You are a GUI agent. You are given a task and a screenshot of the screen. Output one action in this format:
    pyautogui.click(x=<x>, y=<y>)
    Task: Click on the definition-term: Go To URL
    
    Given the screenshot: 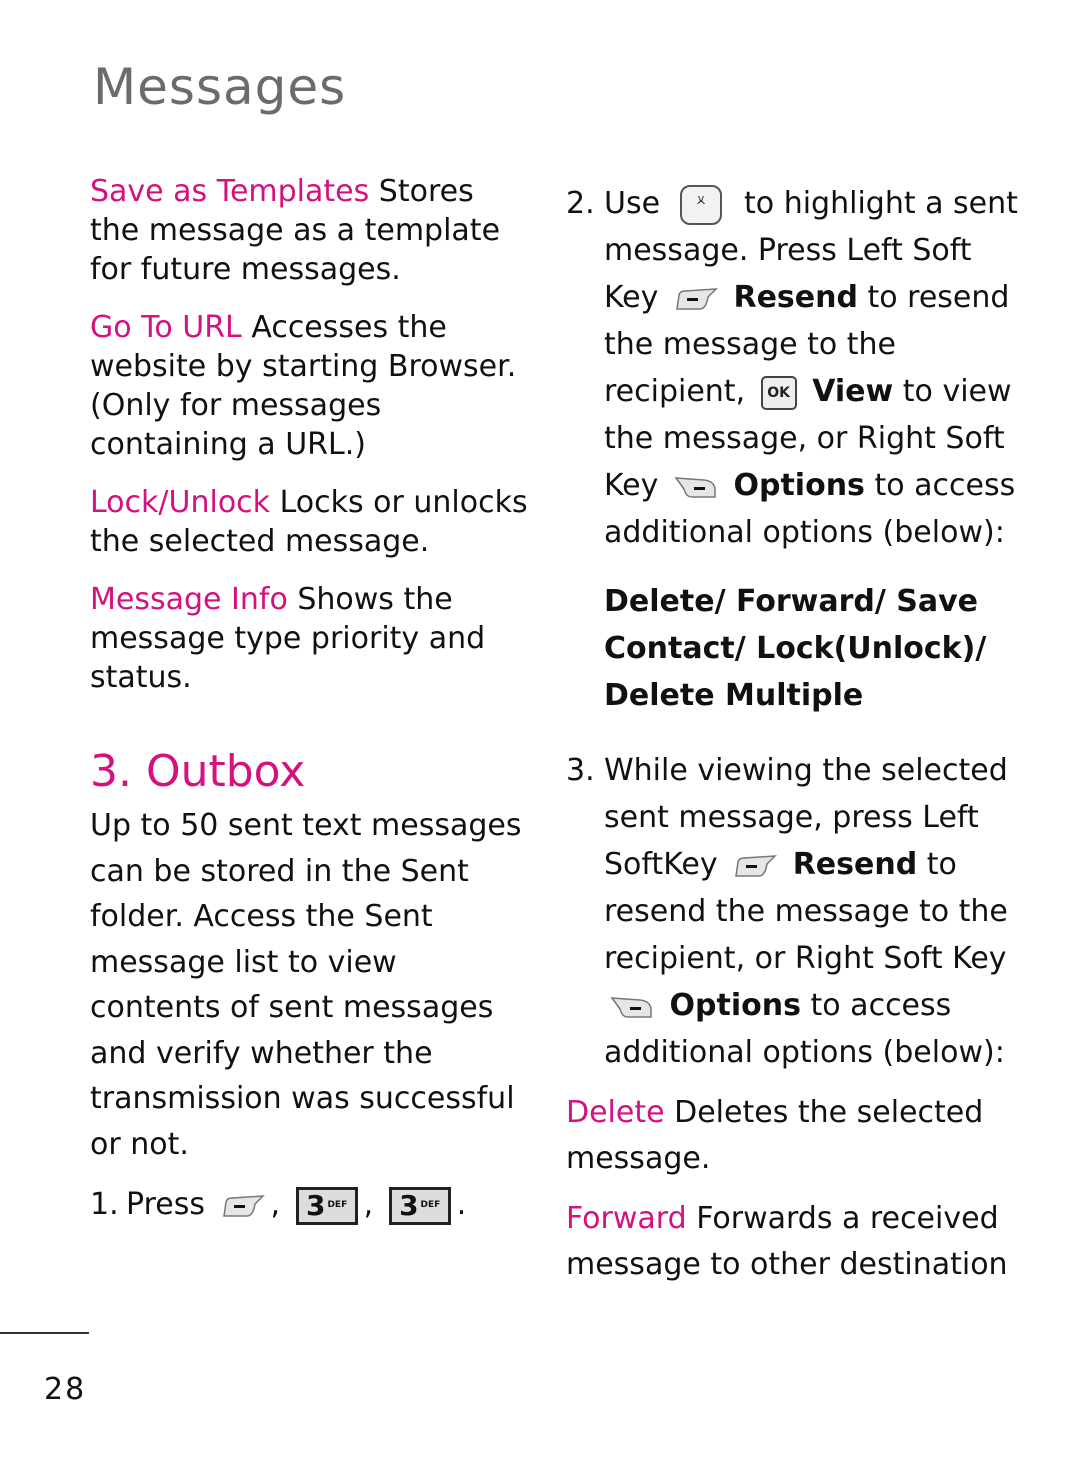 What is the action you would take?
    pyautogui.click(x=166, y=327)
    